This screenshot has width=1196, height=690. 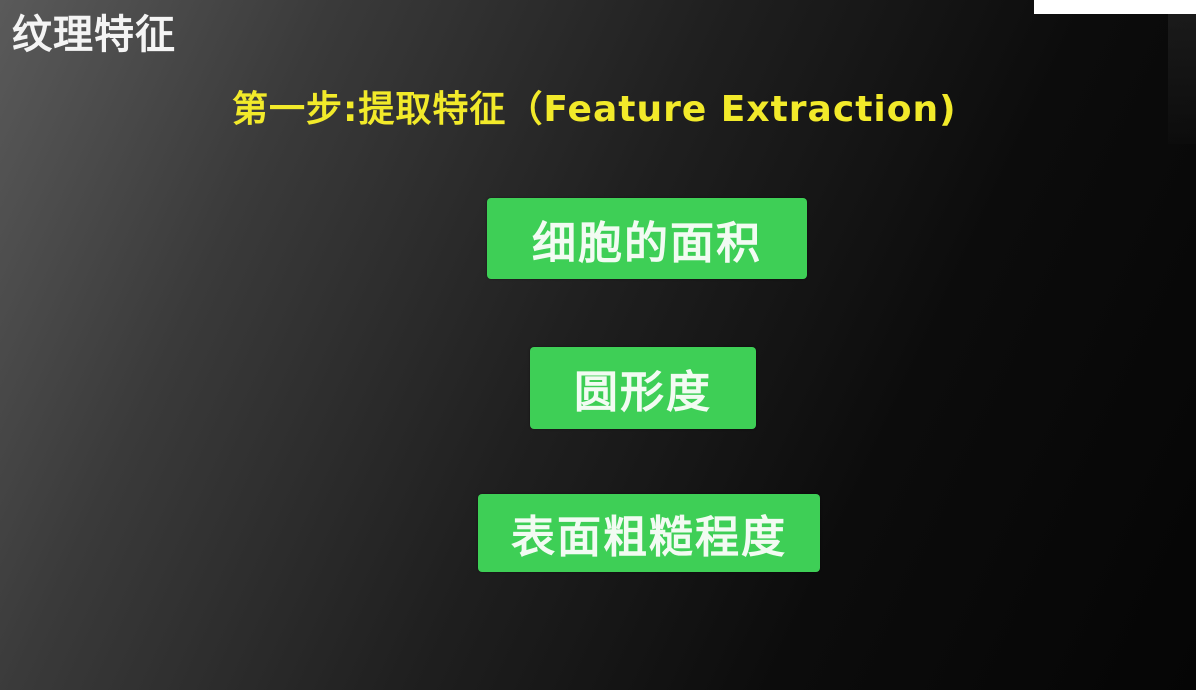 What do you see at coordinates (649, 533) in the screenshot?
I see `feature-box-surface-roughness: 表面粗糙程度` at bounding box center [649, 533].